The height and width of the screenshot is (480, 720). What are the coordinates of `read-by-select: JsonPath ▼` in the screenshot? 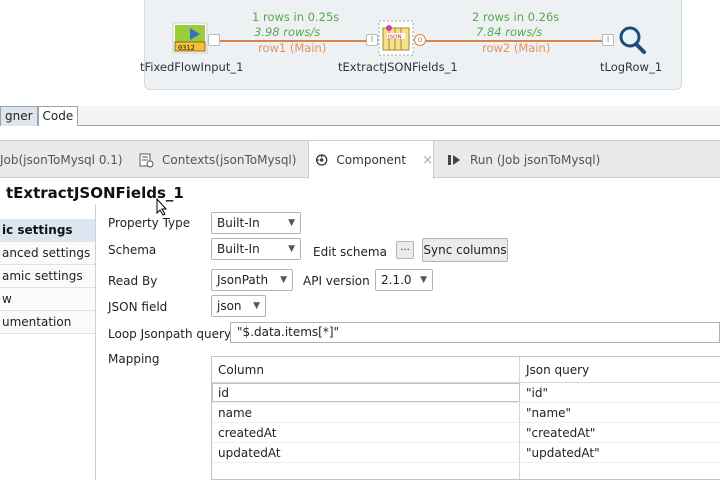 It's located at (252, 280).